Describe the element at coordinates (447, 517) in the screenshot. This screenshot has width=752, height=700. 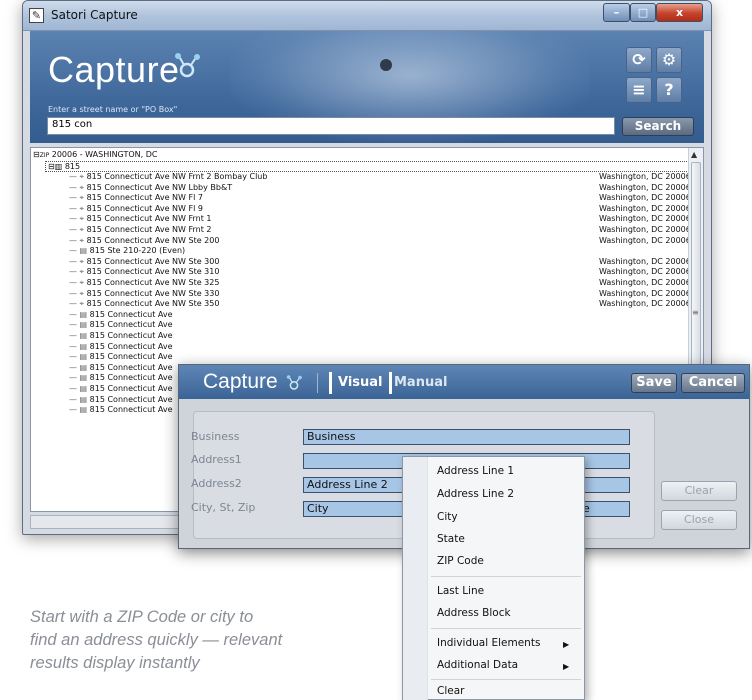
I see `menu-item-city: City` at that location.